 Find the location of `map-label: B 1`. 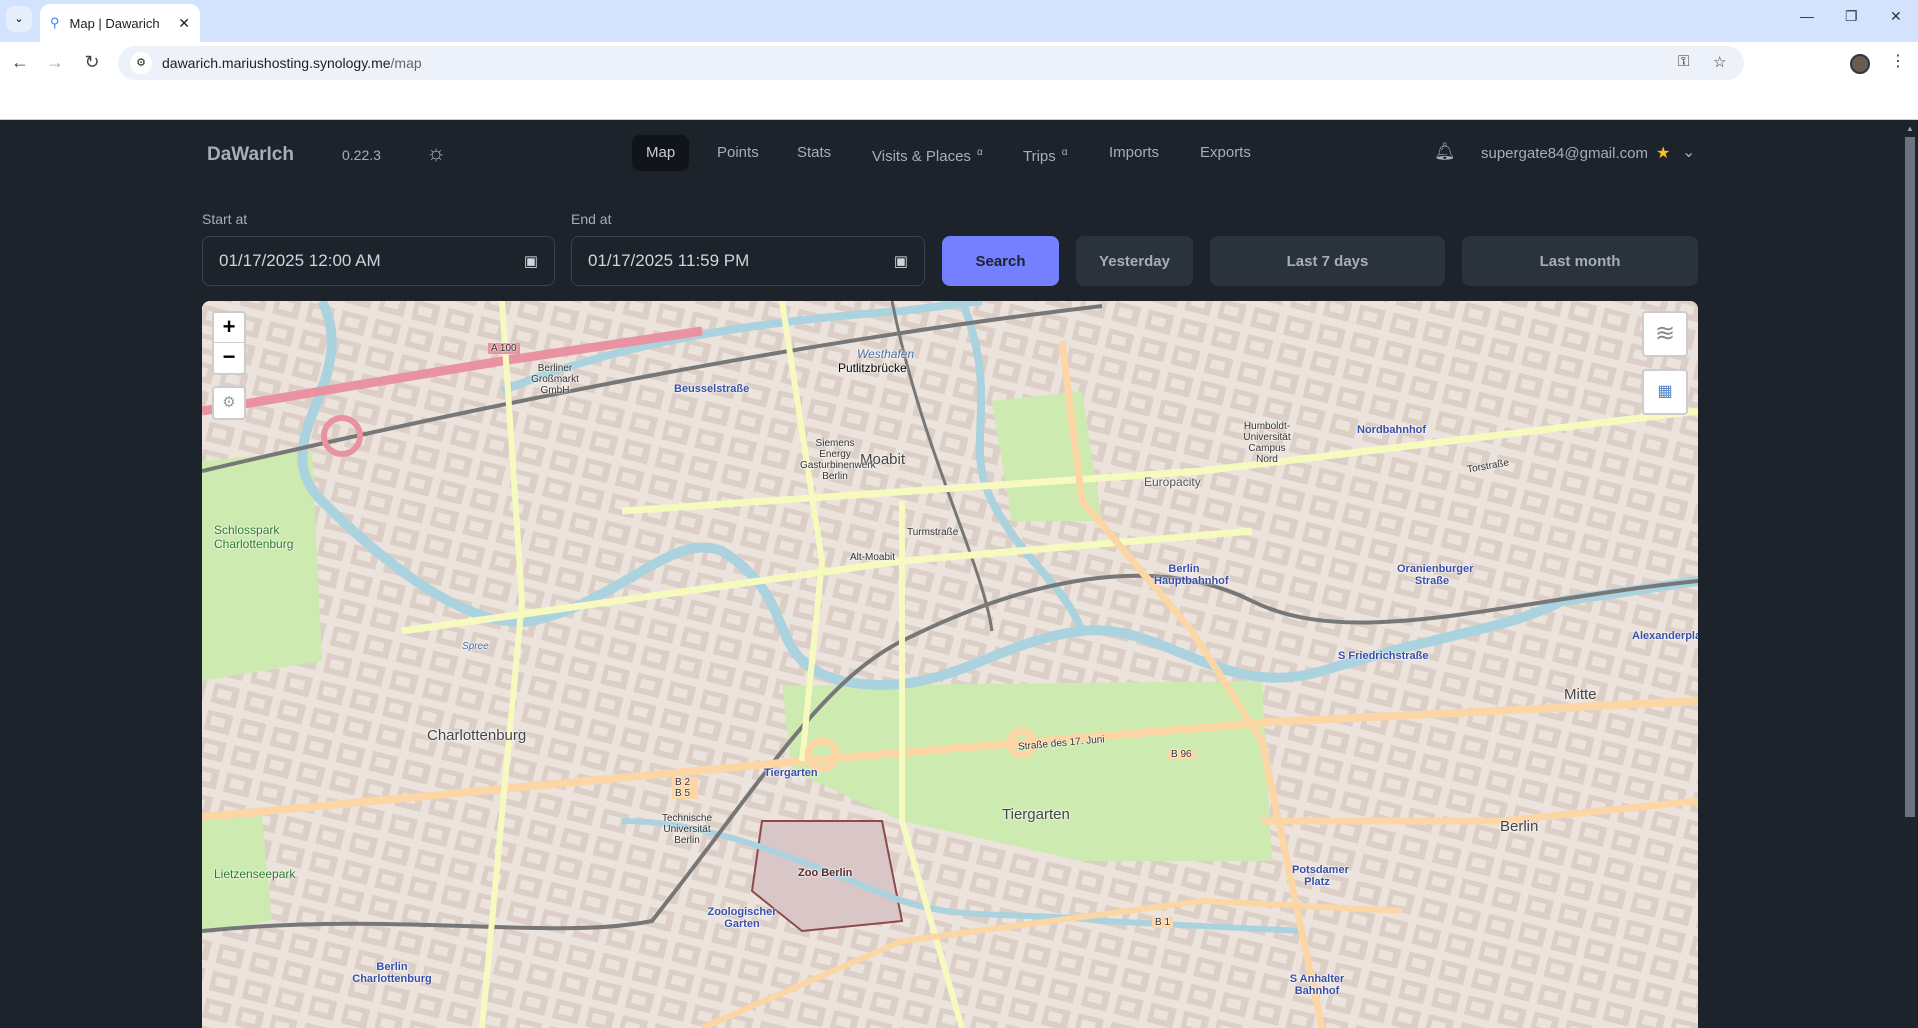

map-label: B 1 is located at coordinates (1163, 922).